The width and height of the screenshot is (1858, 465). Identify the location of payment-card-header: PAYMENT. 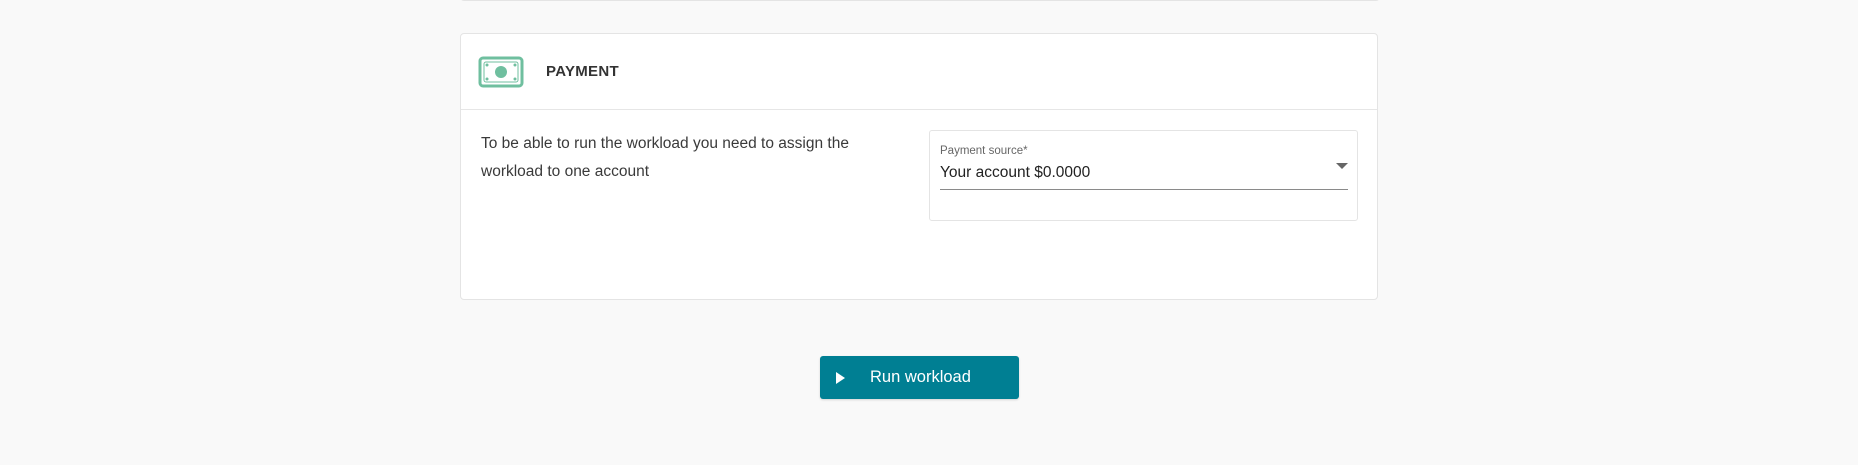
(919, 72).